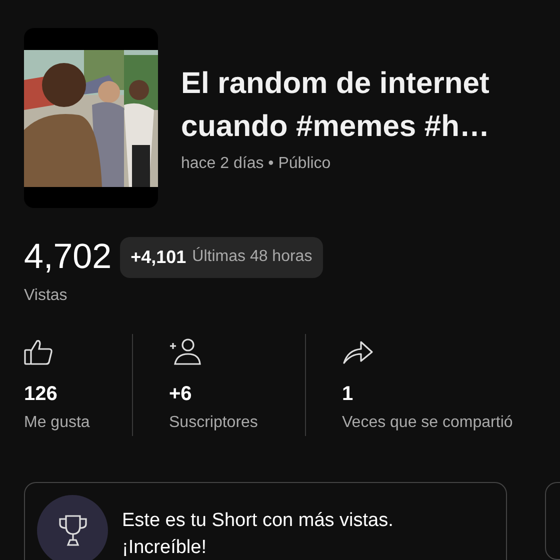 The height and width of the screenshot is (560, 560). What do you see at coordinates (39, 352) in the screenshot?
I see `thumbs-up-icon` at bounding box center [39, 352].